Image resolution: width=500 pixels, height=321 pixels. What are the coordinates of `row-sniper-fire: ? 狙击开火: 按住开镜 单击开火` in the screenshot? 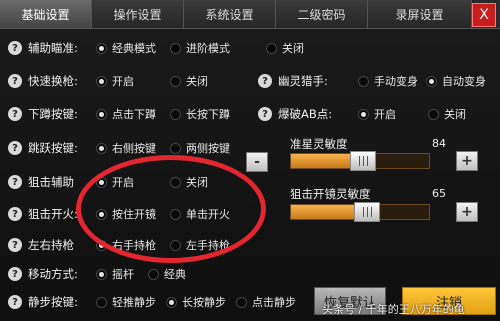 It's located at (126, 214).